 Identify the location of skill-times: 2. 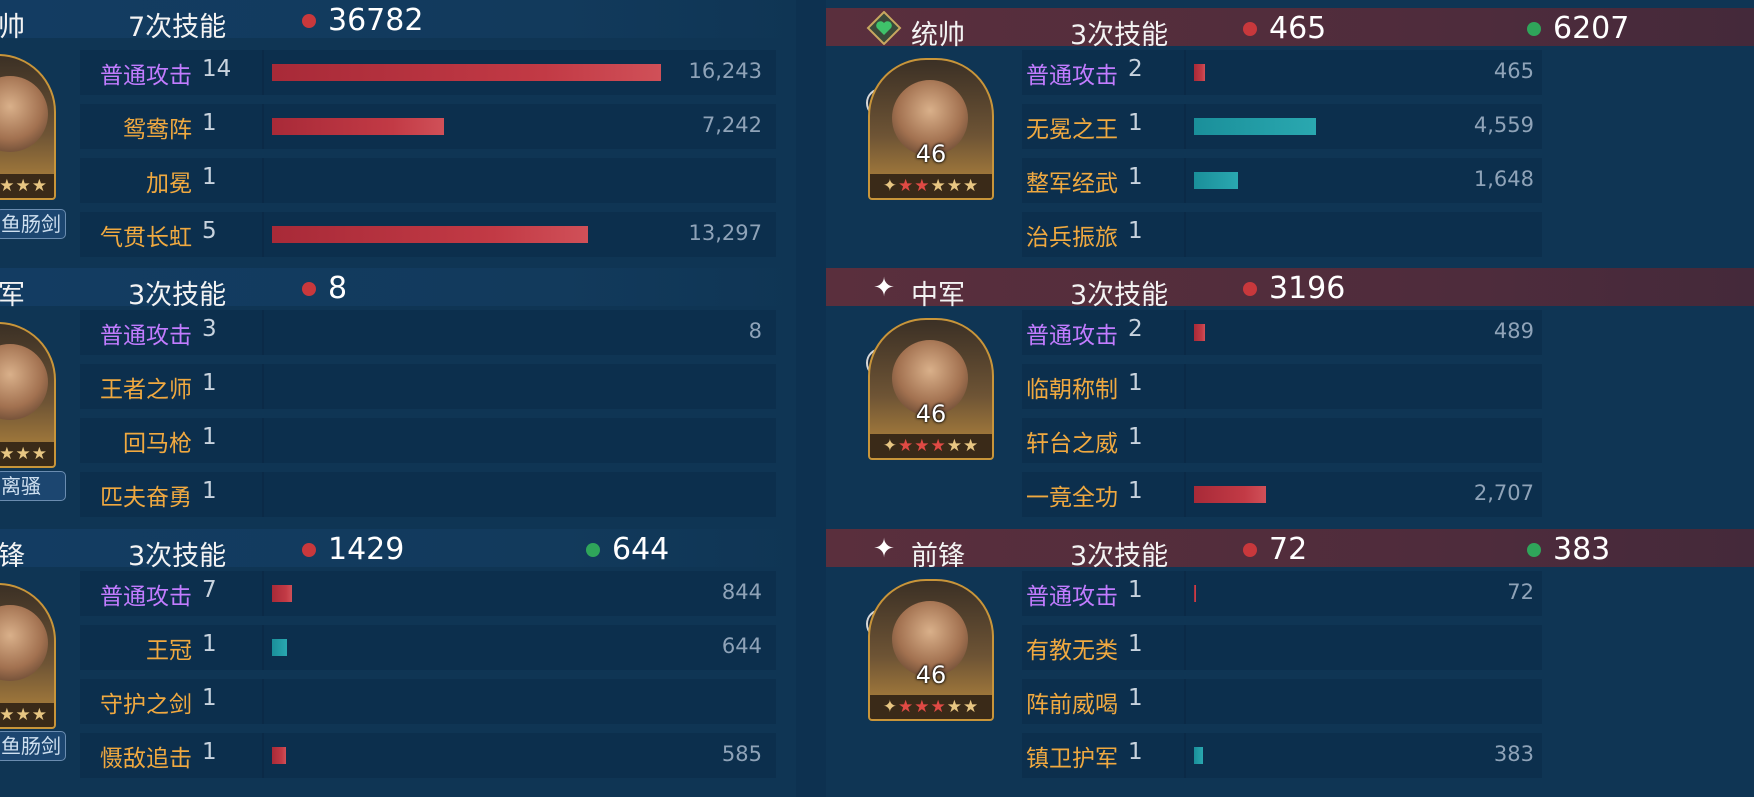
(1135, 69).